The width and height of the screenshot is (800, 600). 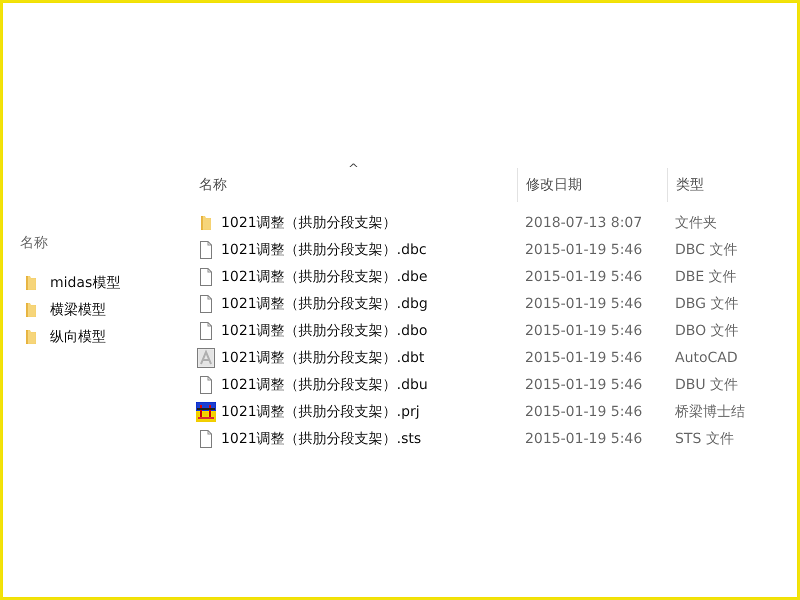 I want to click on file-name: 1021调整（拱肋分段支架）.dbg, so click(x=324, y=303).